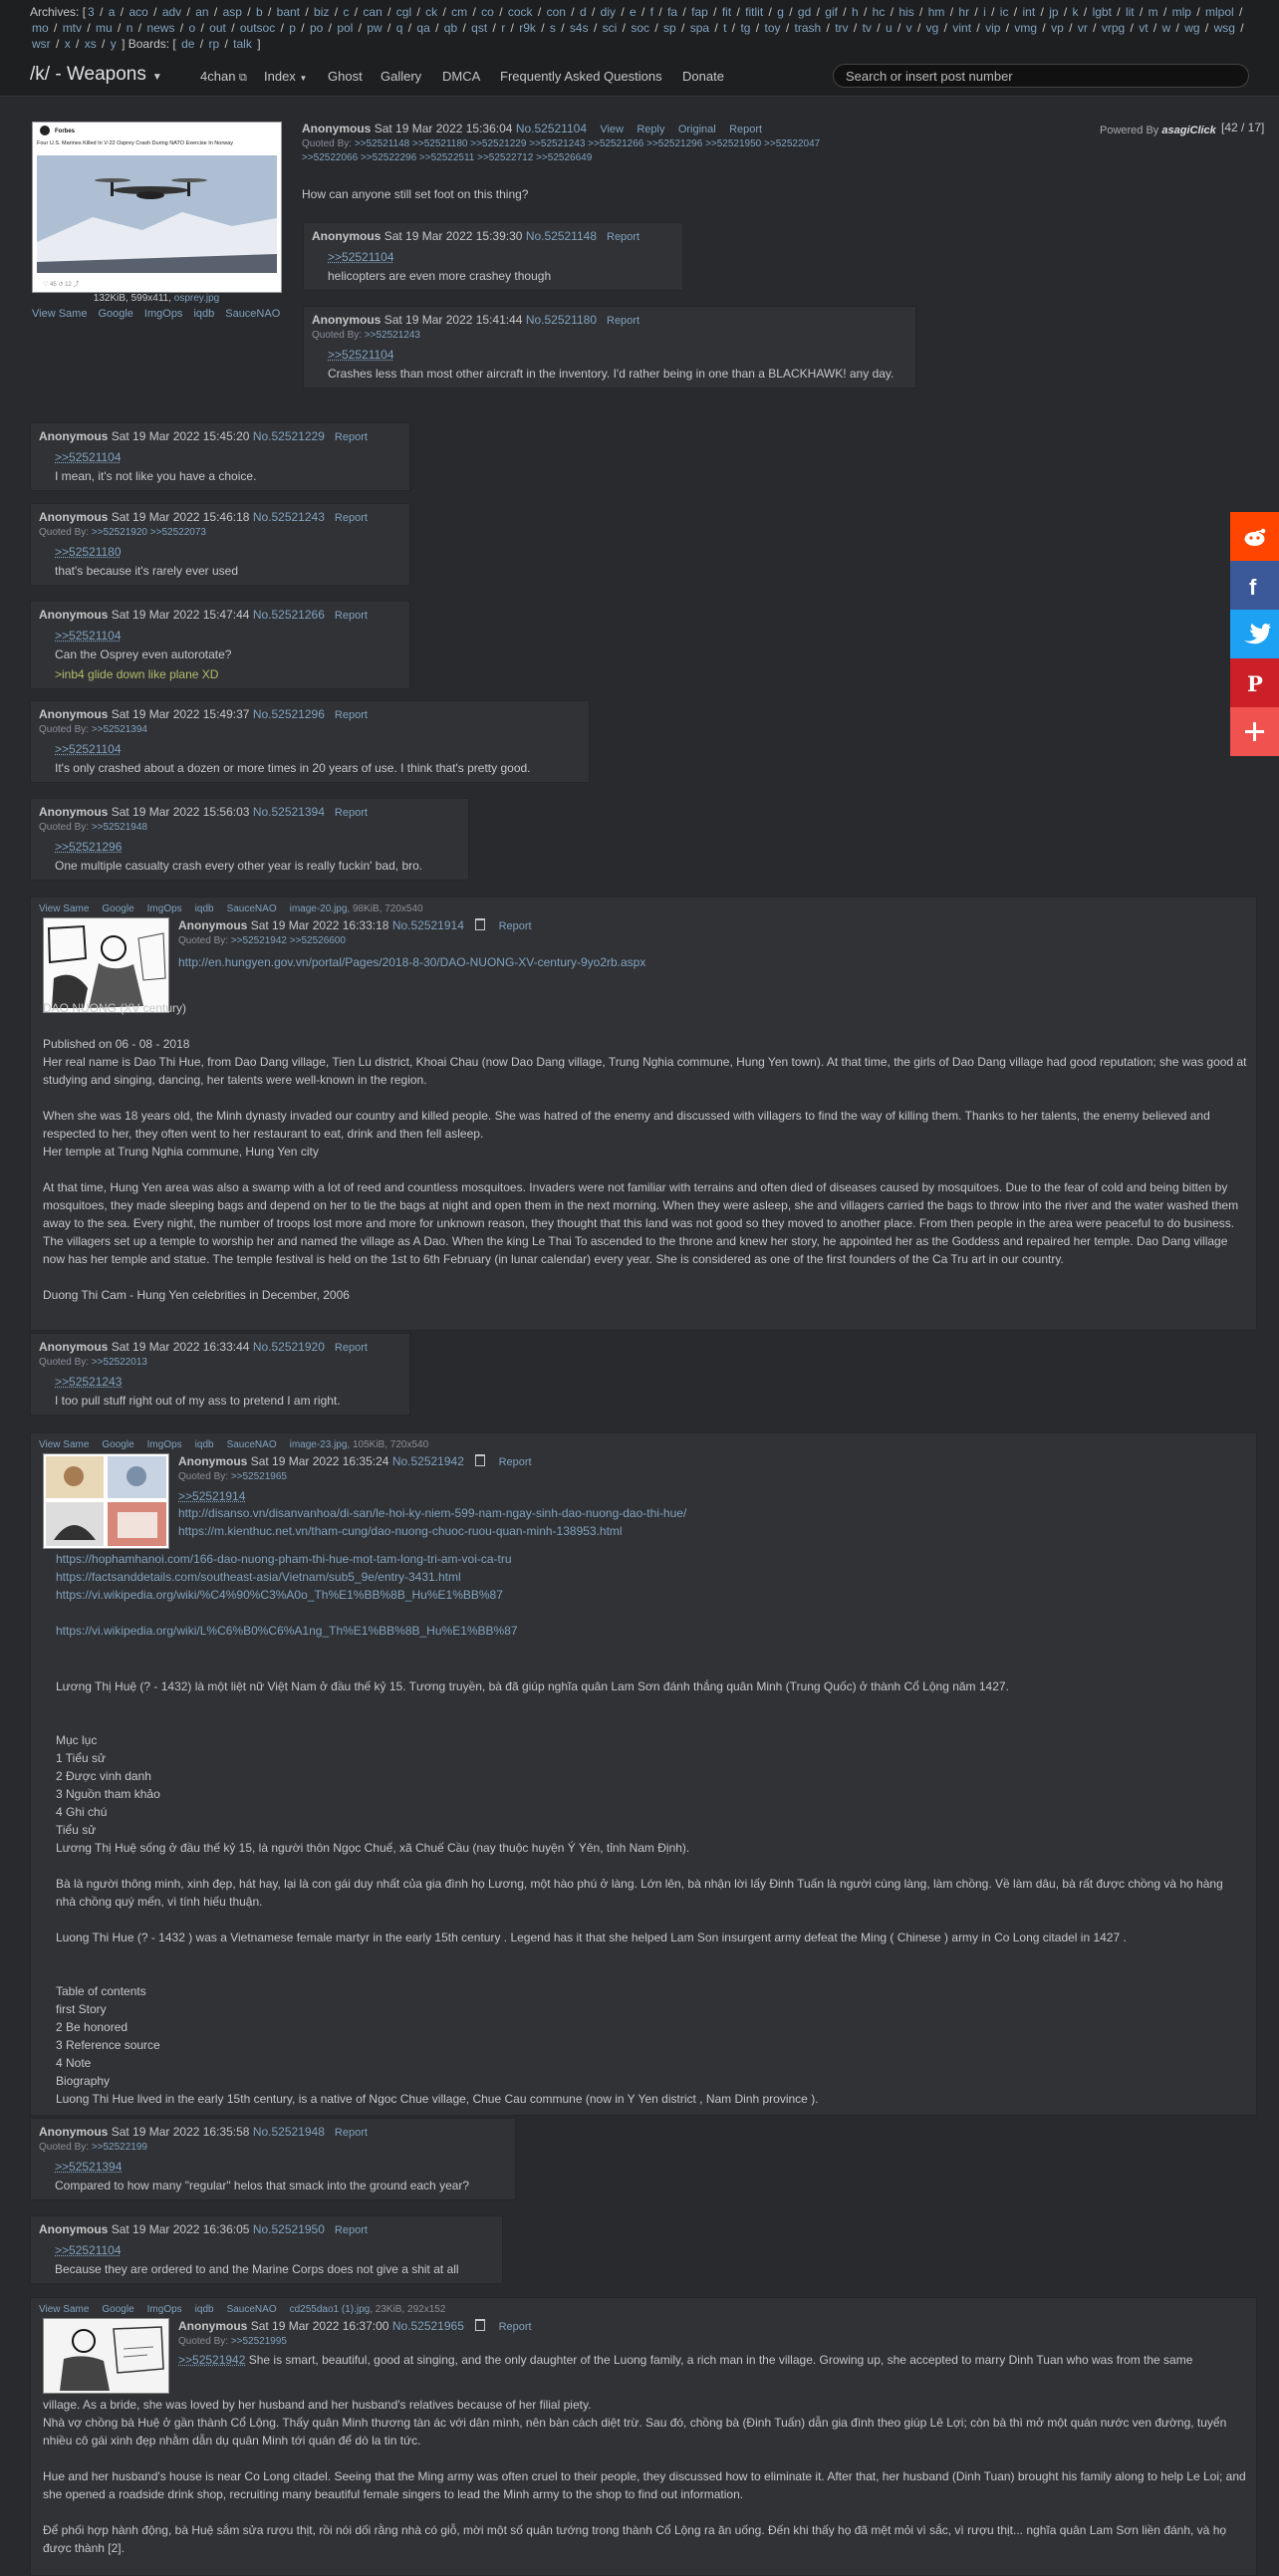  Describe the element at coordinates (880, 12) in the screenshot. I see `board-link-hc: hc` at that location.